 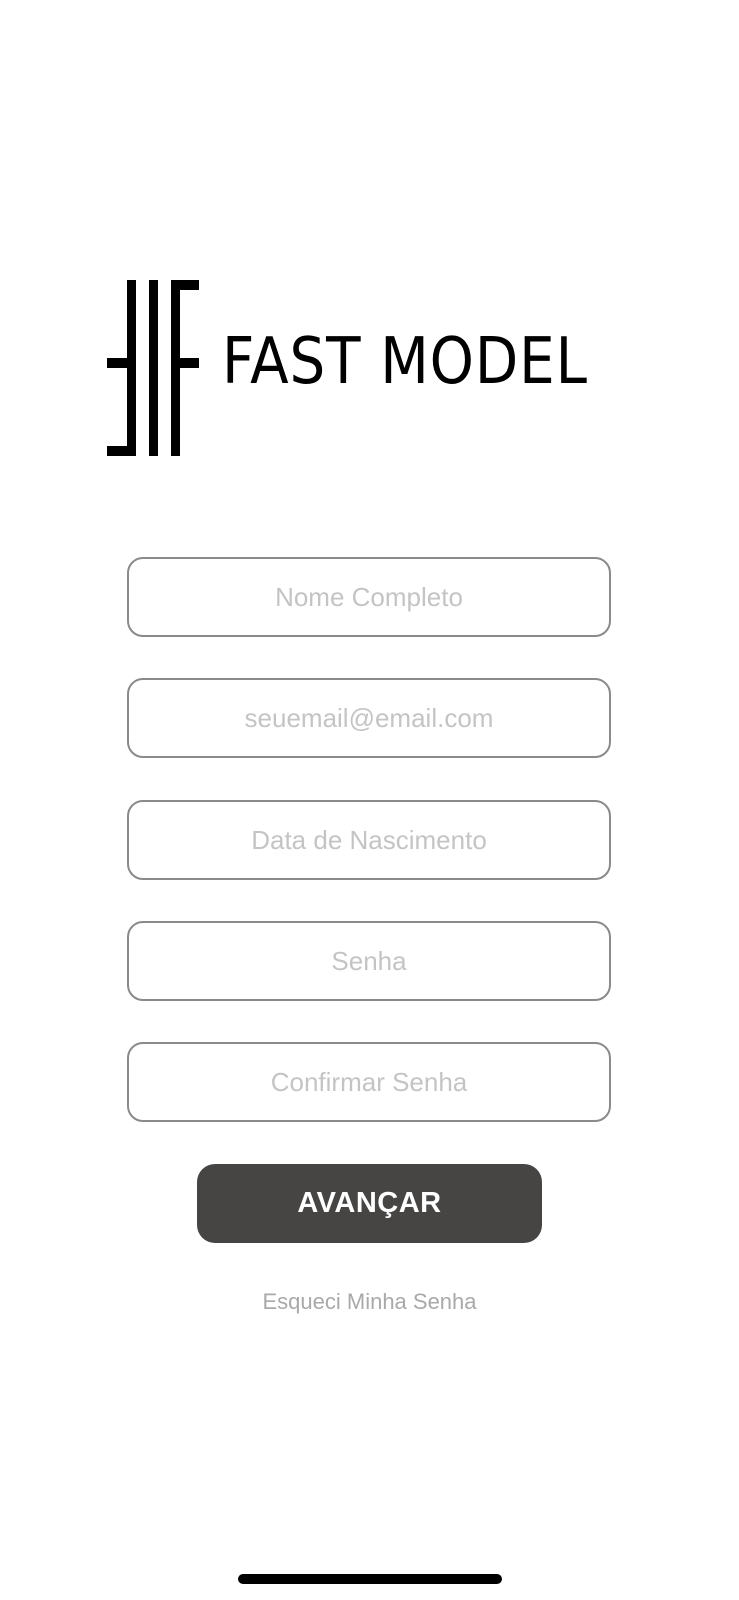 I want to click on birth-date-input, so click(x=369, y=840).